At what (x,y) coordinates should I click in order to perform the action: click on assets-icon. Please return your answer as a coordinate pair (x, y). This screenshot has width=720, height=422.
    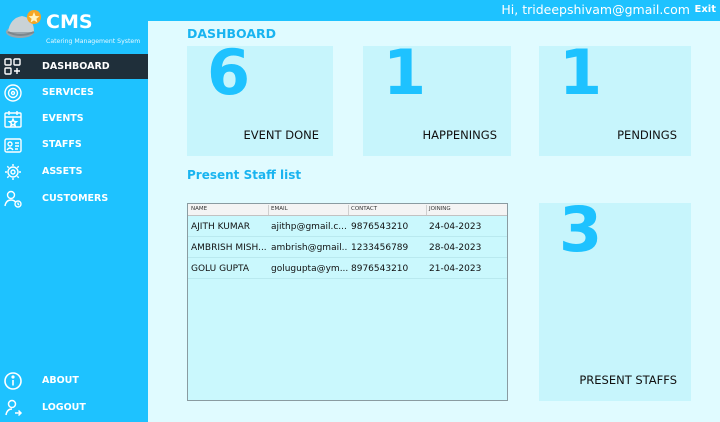
    Looking at the image, I should click on (13, 171).